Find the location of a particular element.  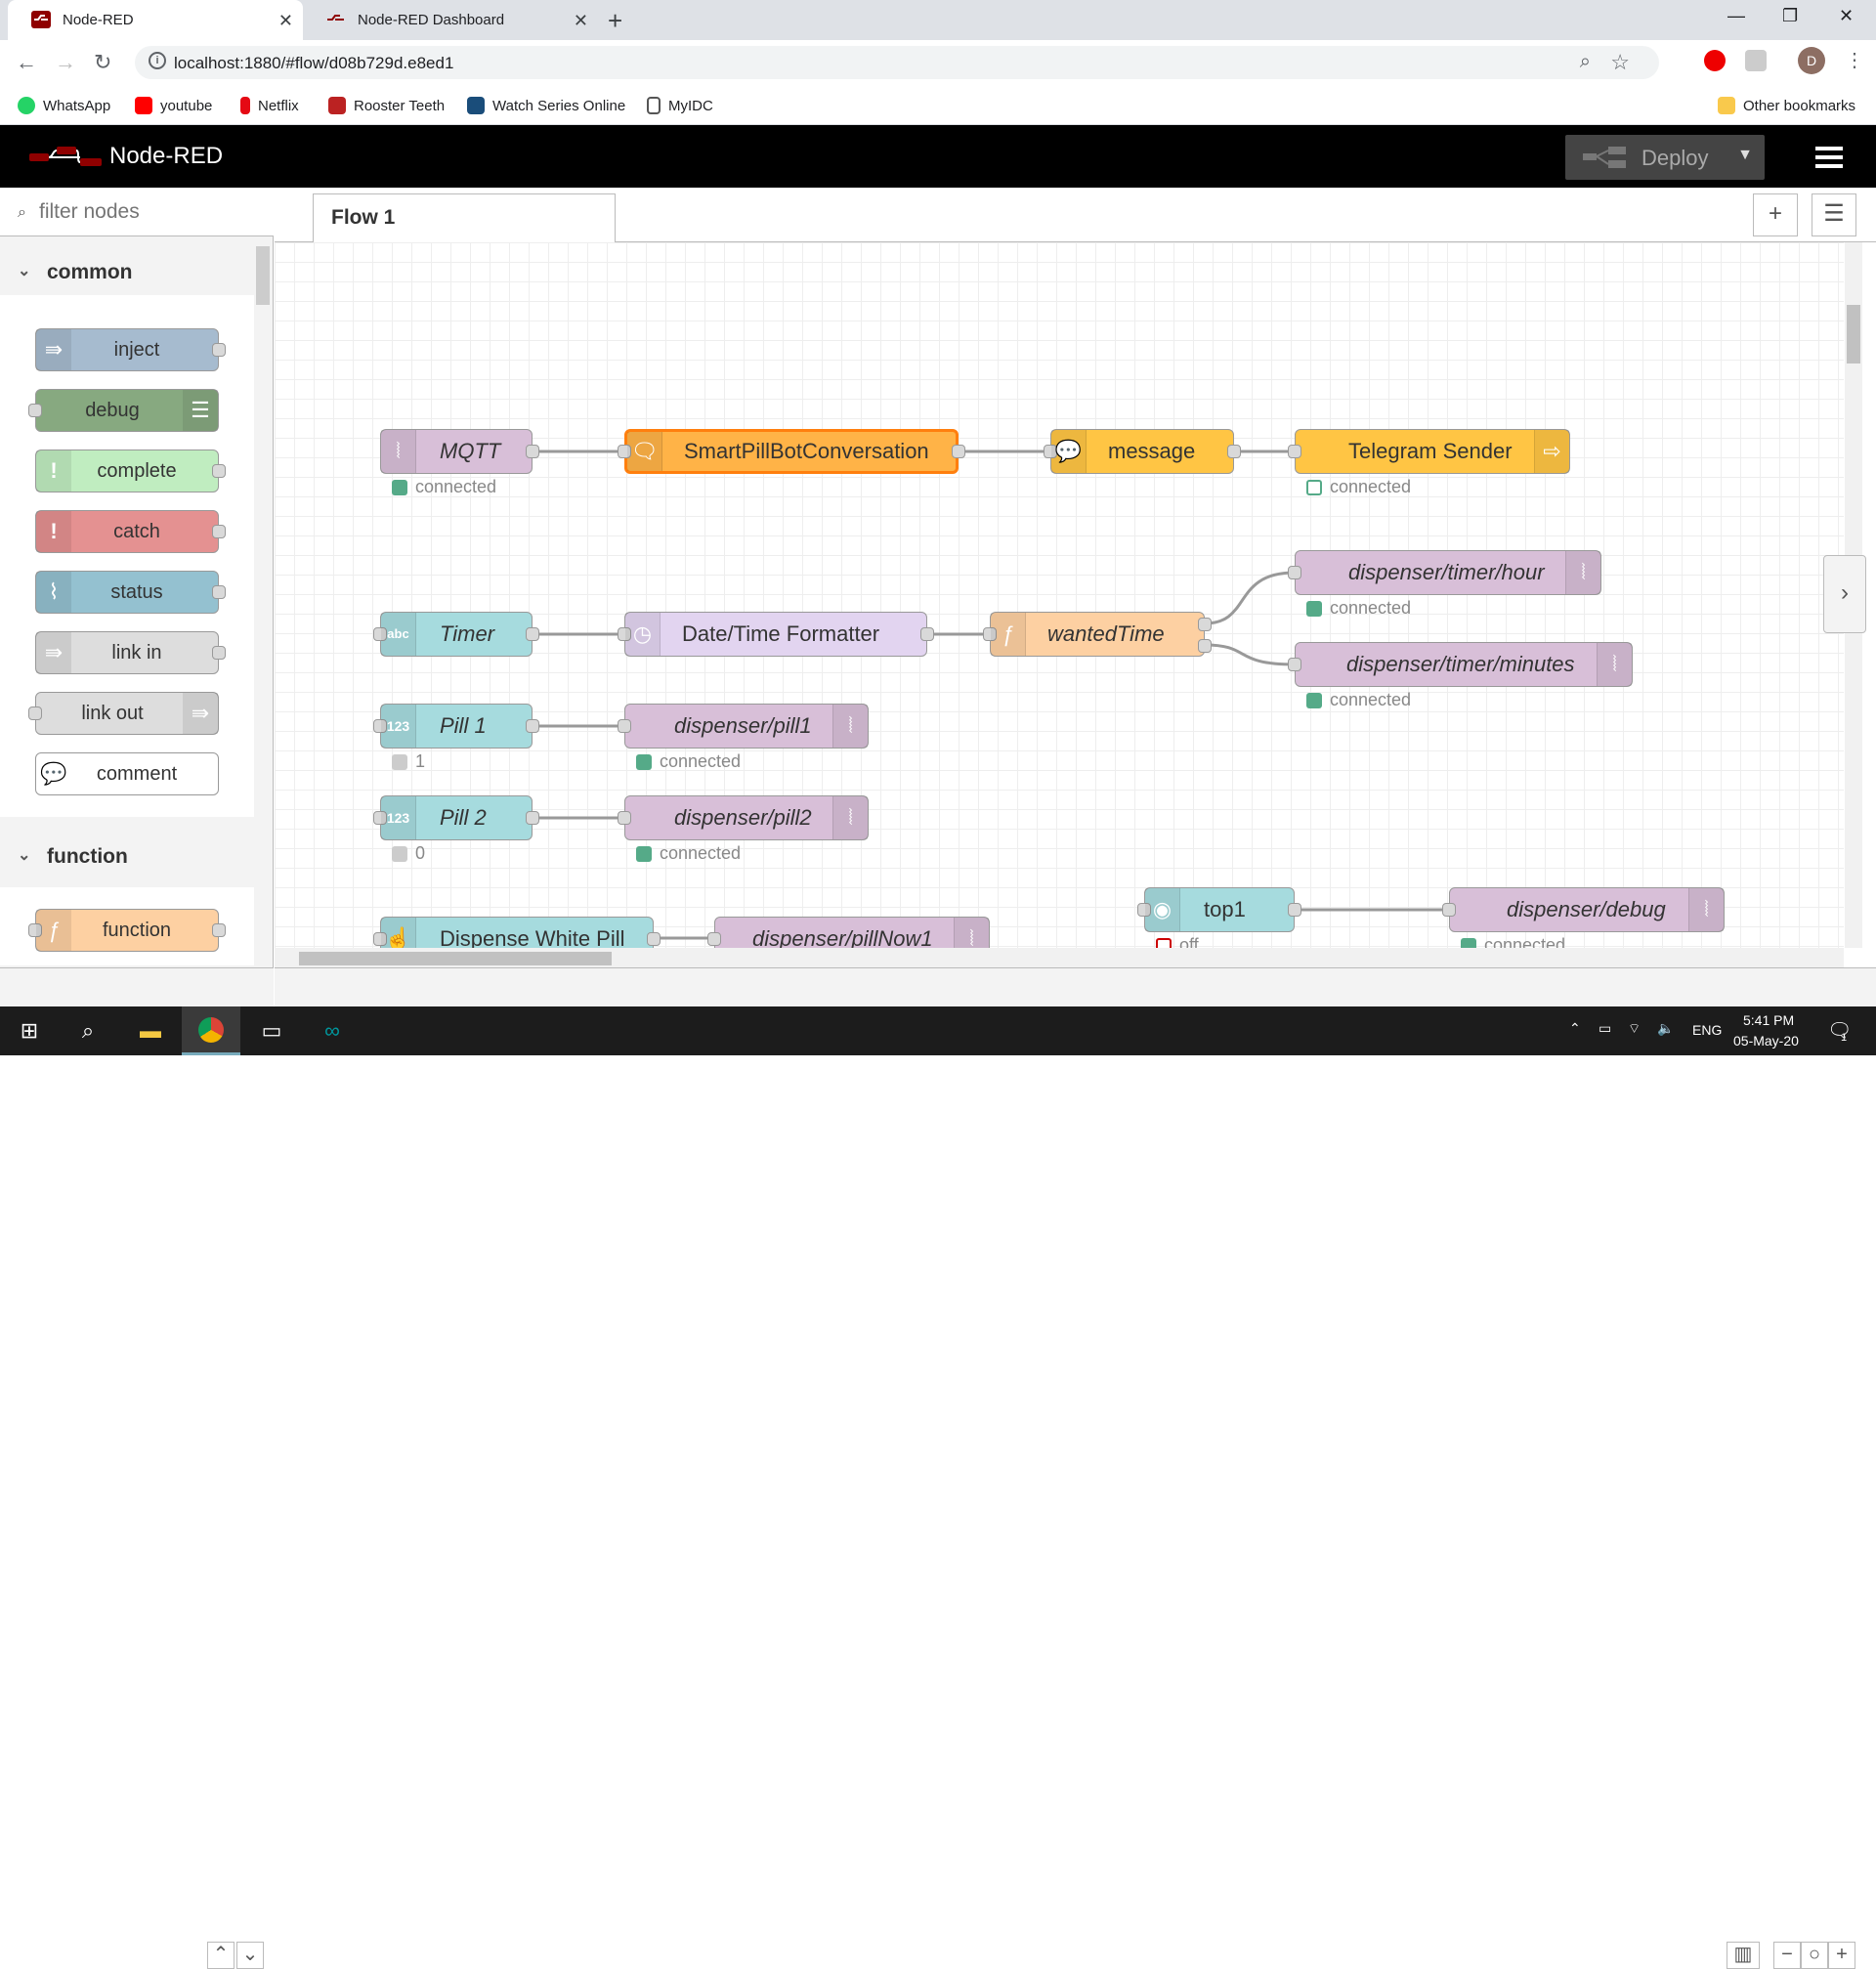

bookmark-netflix: Netflix is located at coordinates (269, 105).